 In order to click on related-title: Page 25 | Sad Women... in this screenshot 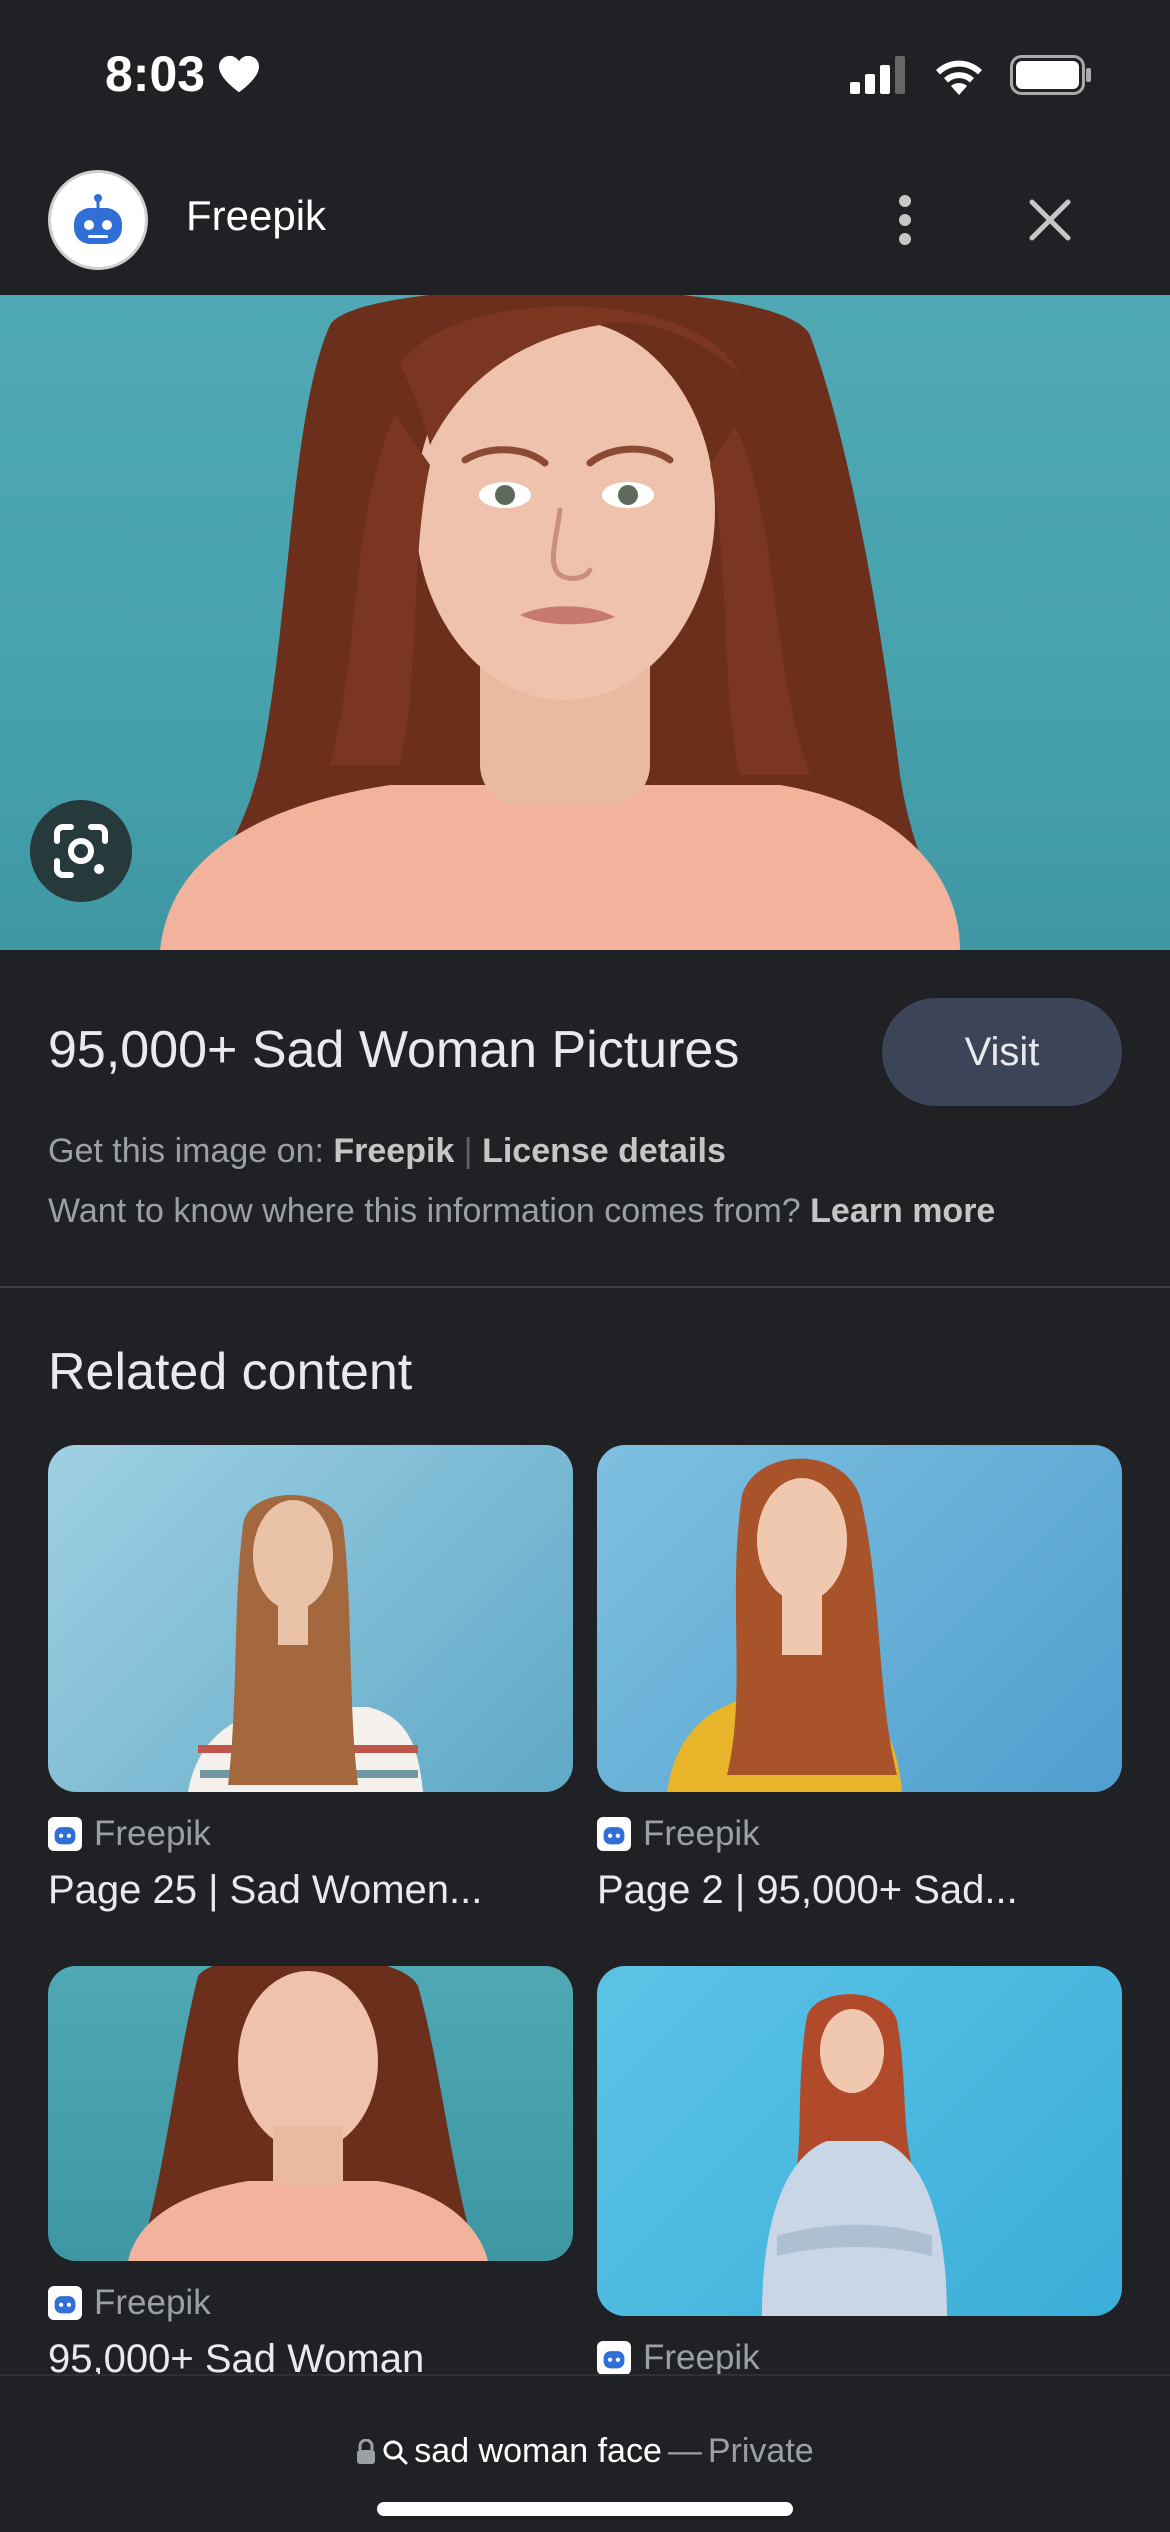, I will do `click(310, 1890)`.